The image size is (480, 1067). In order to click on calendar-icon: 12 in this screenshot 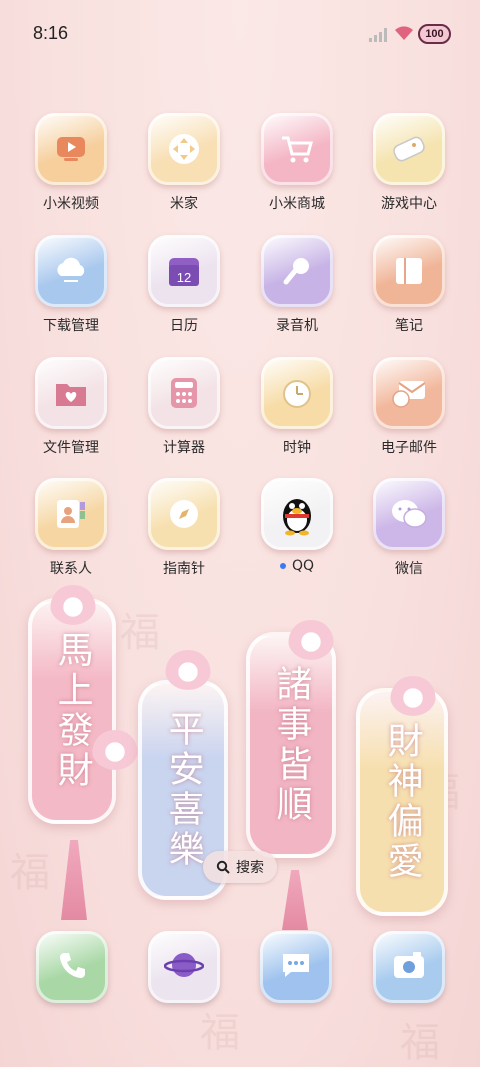, I will do `click(184, 271)`.